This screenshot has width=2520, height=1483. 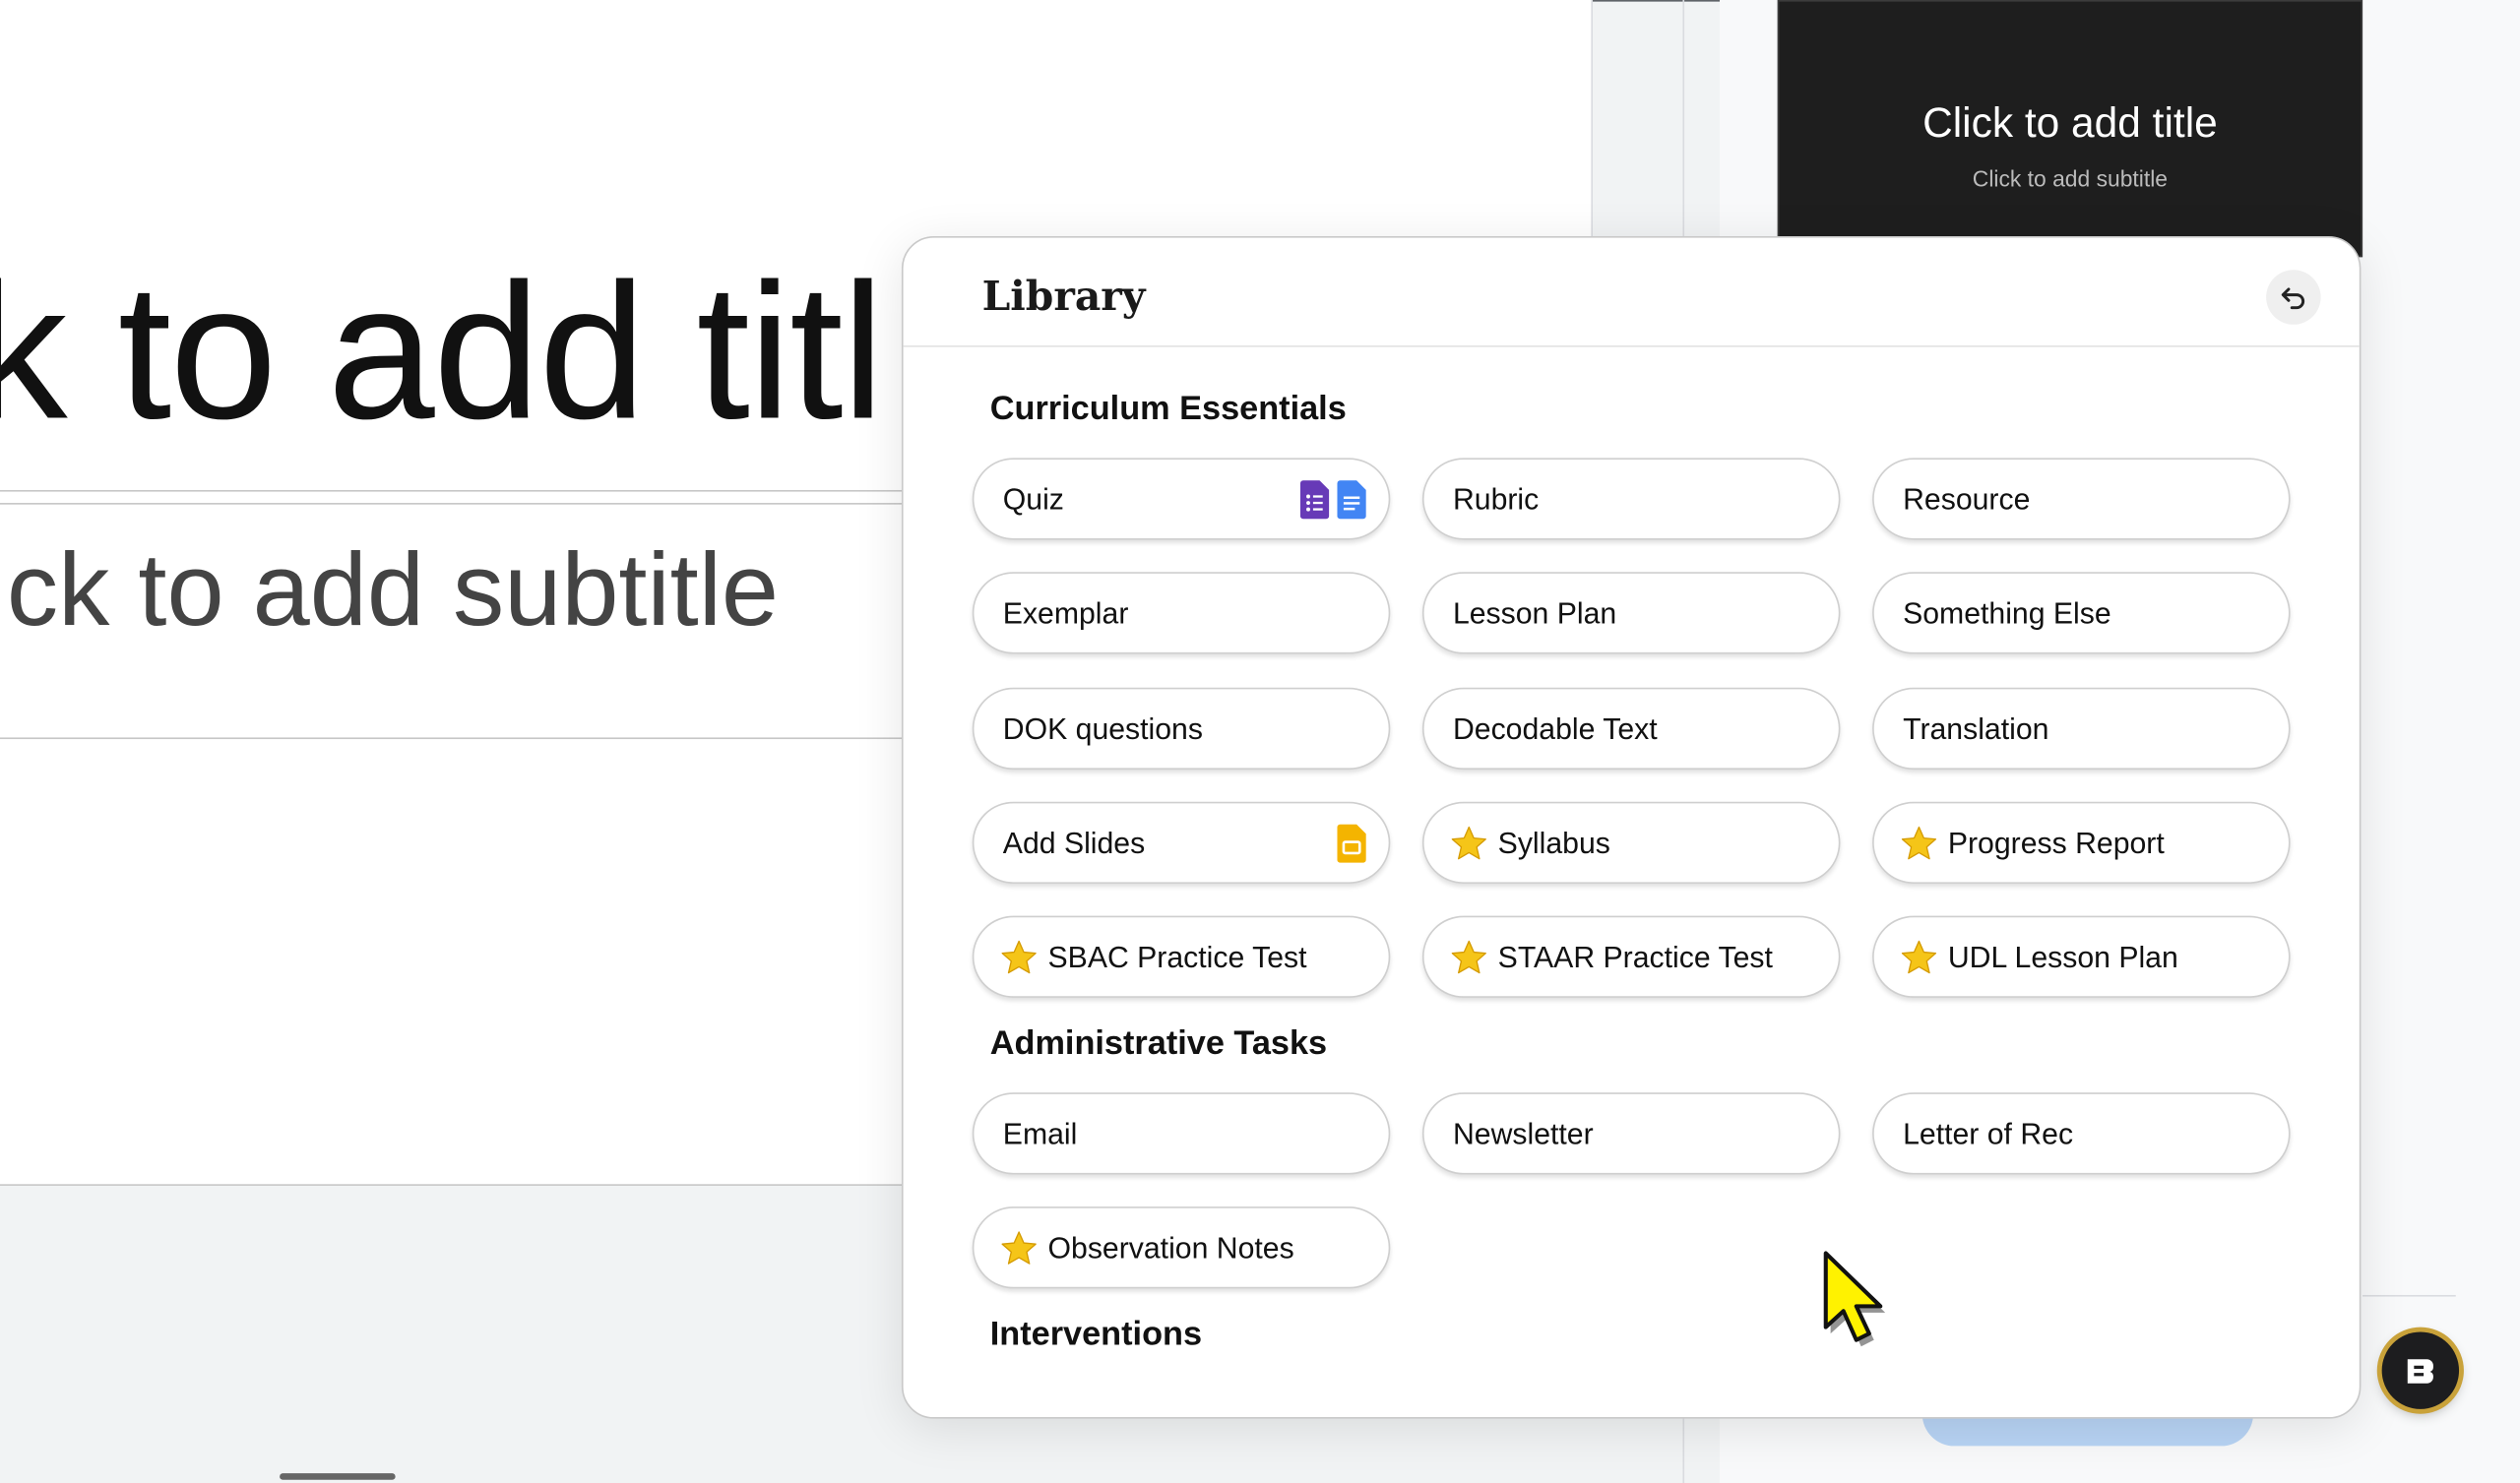 What do you see at coordinates (2056, 842) in the screenshot?
I see `item-label: Progress Report` at bounding box center [2056, 842].